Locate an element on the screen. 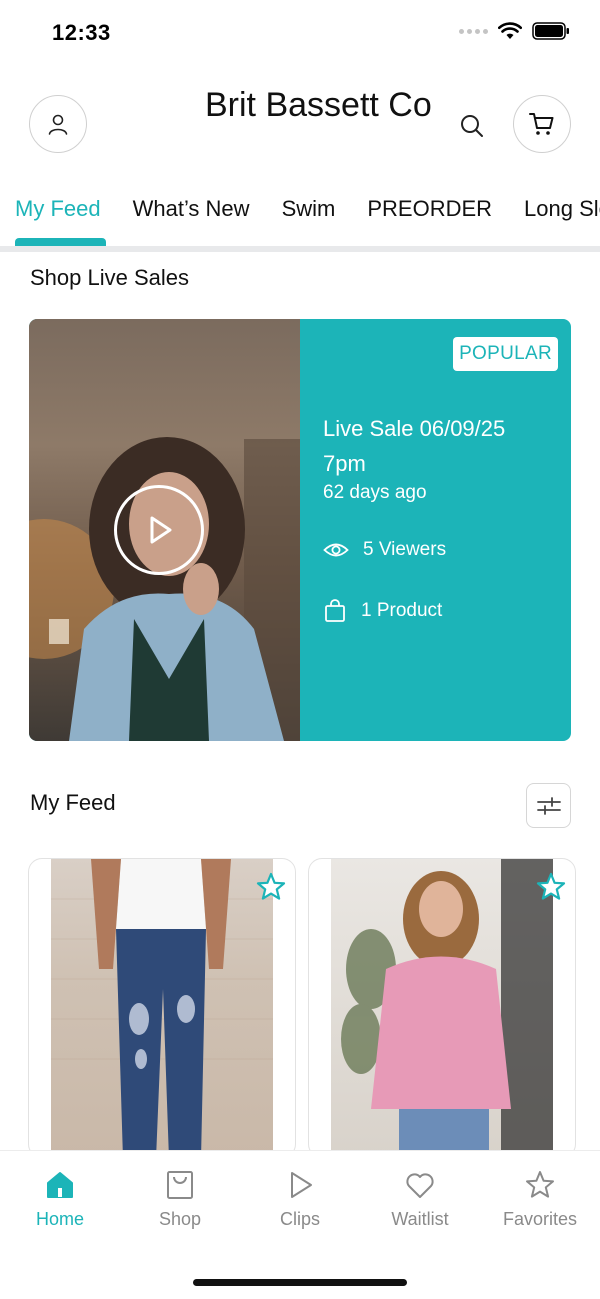 The image size is (600, 1299). nav-waitlist-label: Waitlist is located at coordinates (420, 1219).